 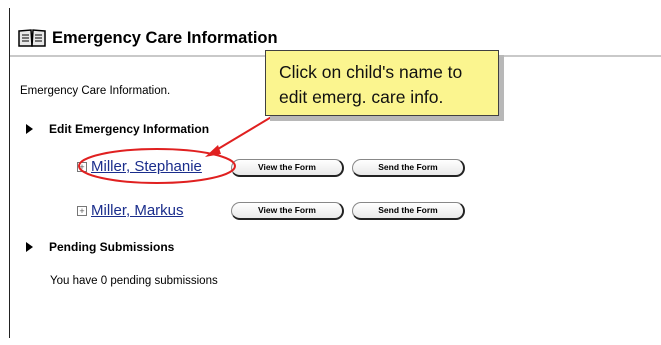 I want to click on child-row-stephanie: + Miller, Stephanie, so click(x=139, y=166).